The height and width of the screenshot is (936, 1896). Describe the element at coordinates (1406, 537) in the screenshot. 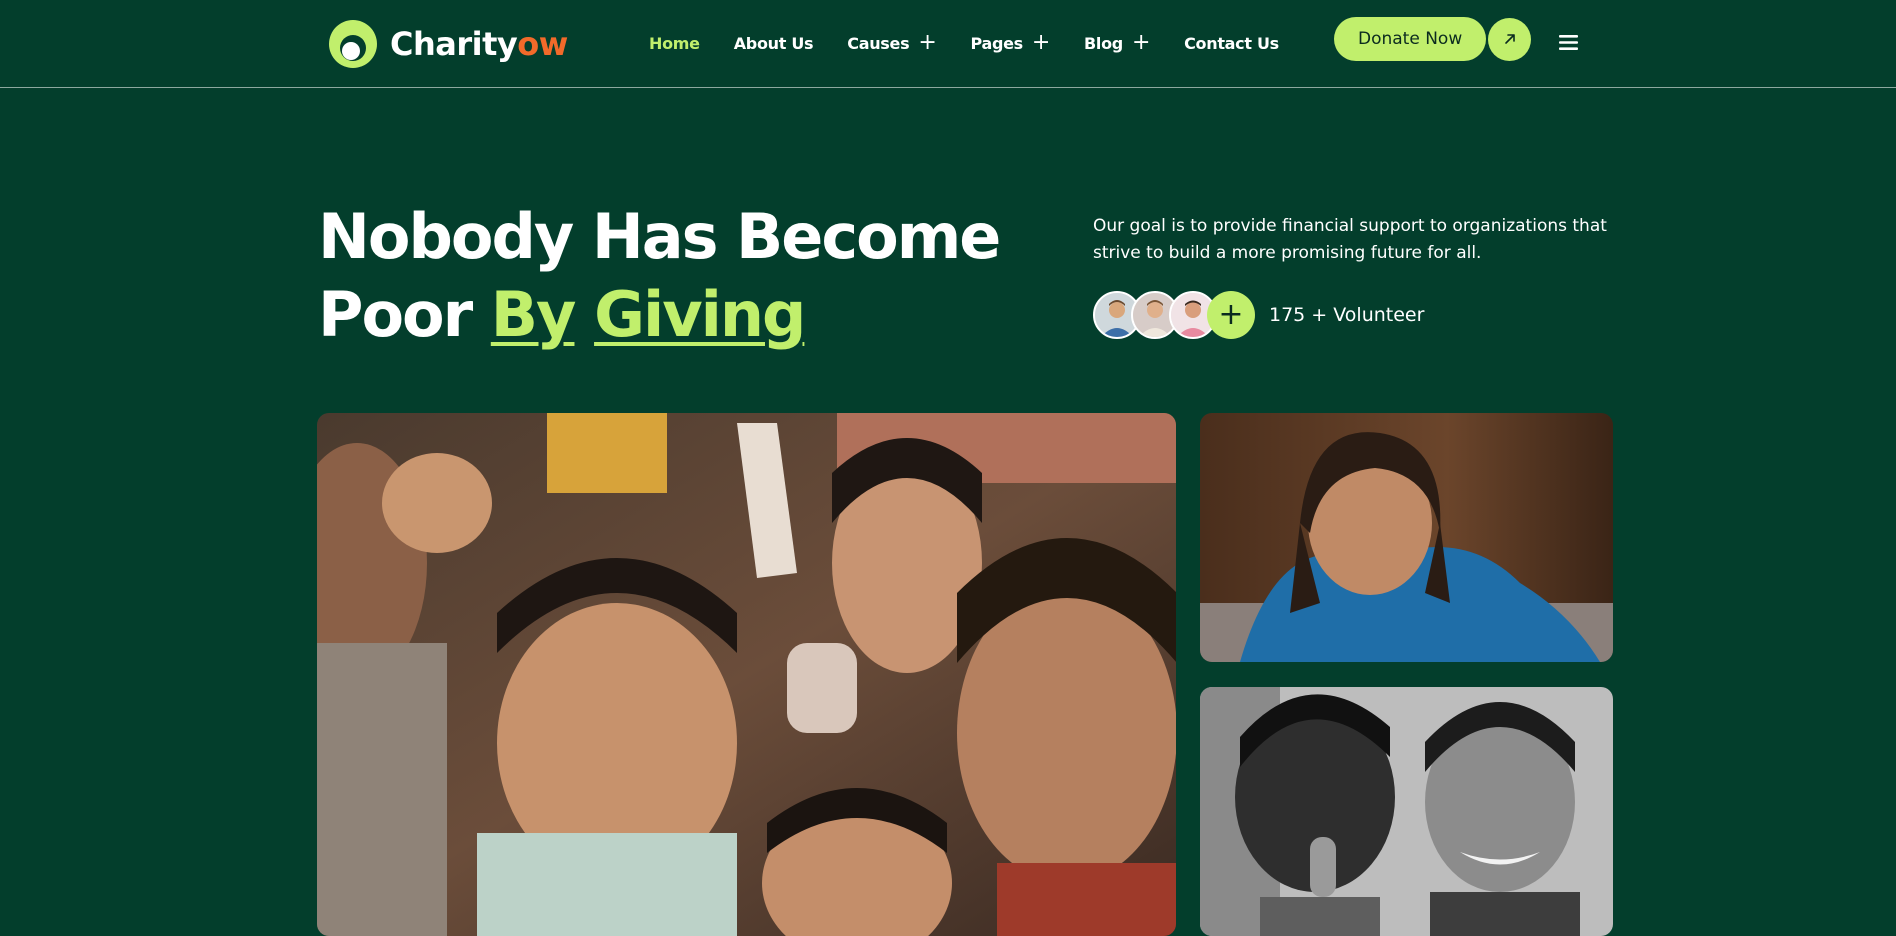

I see `girl-in-blue-sweater-photo` at that location.